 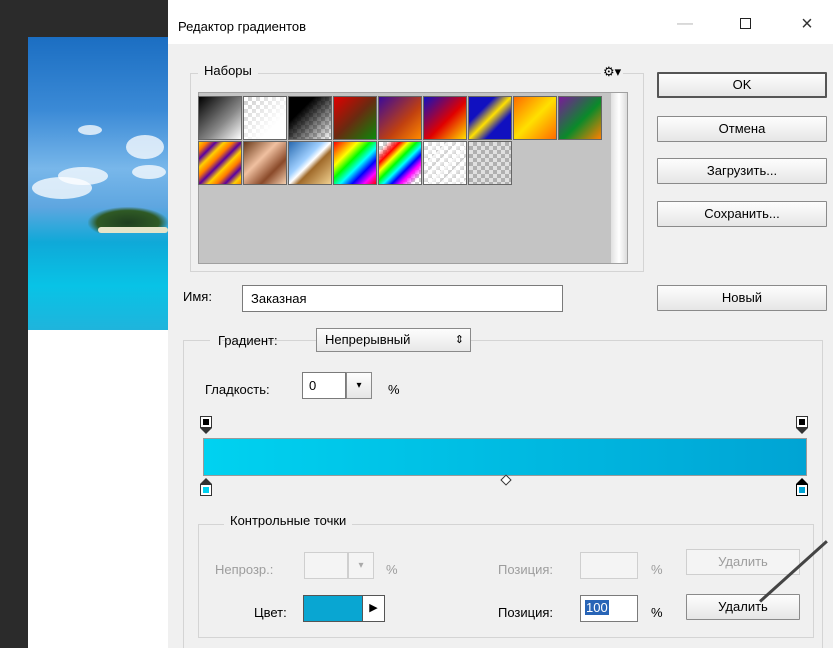 I want to click on canvas-photo, so click(x=98, y=183).